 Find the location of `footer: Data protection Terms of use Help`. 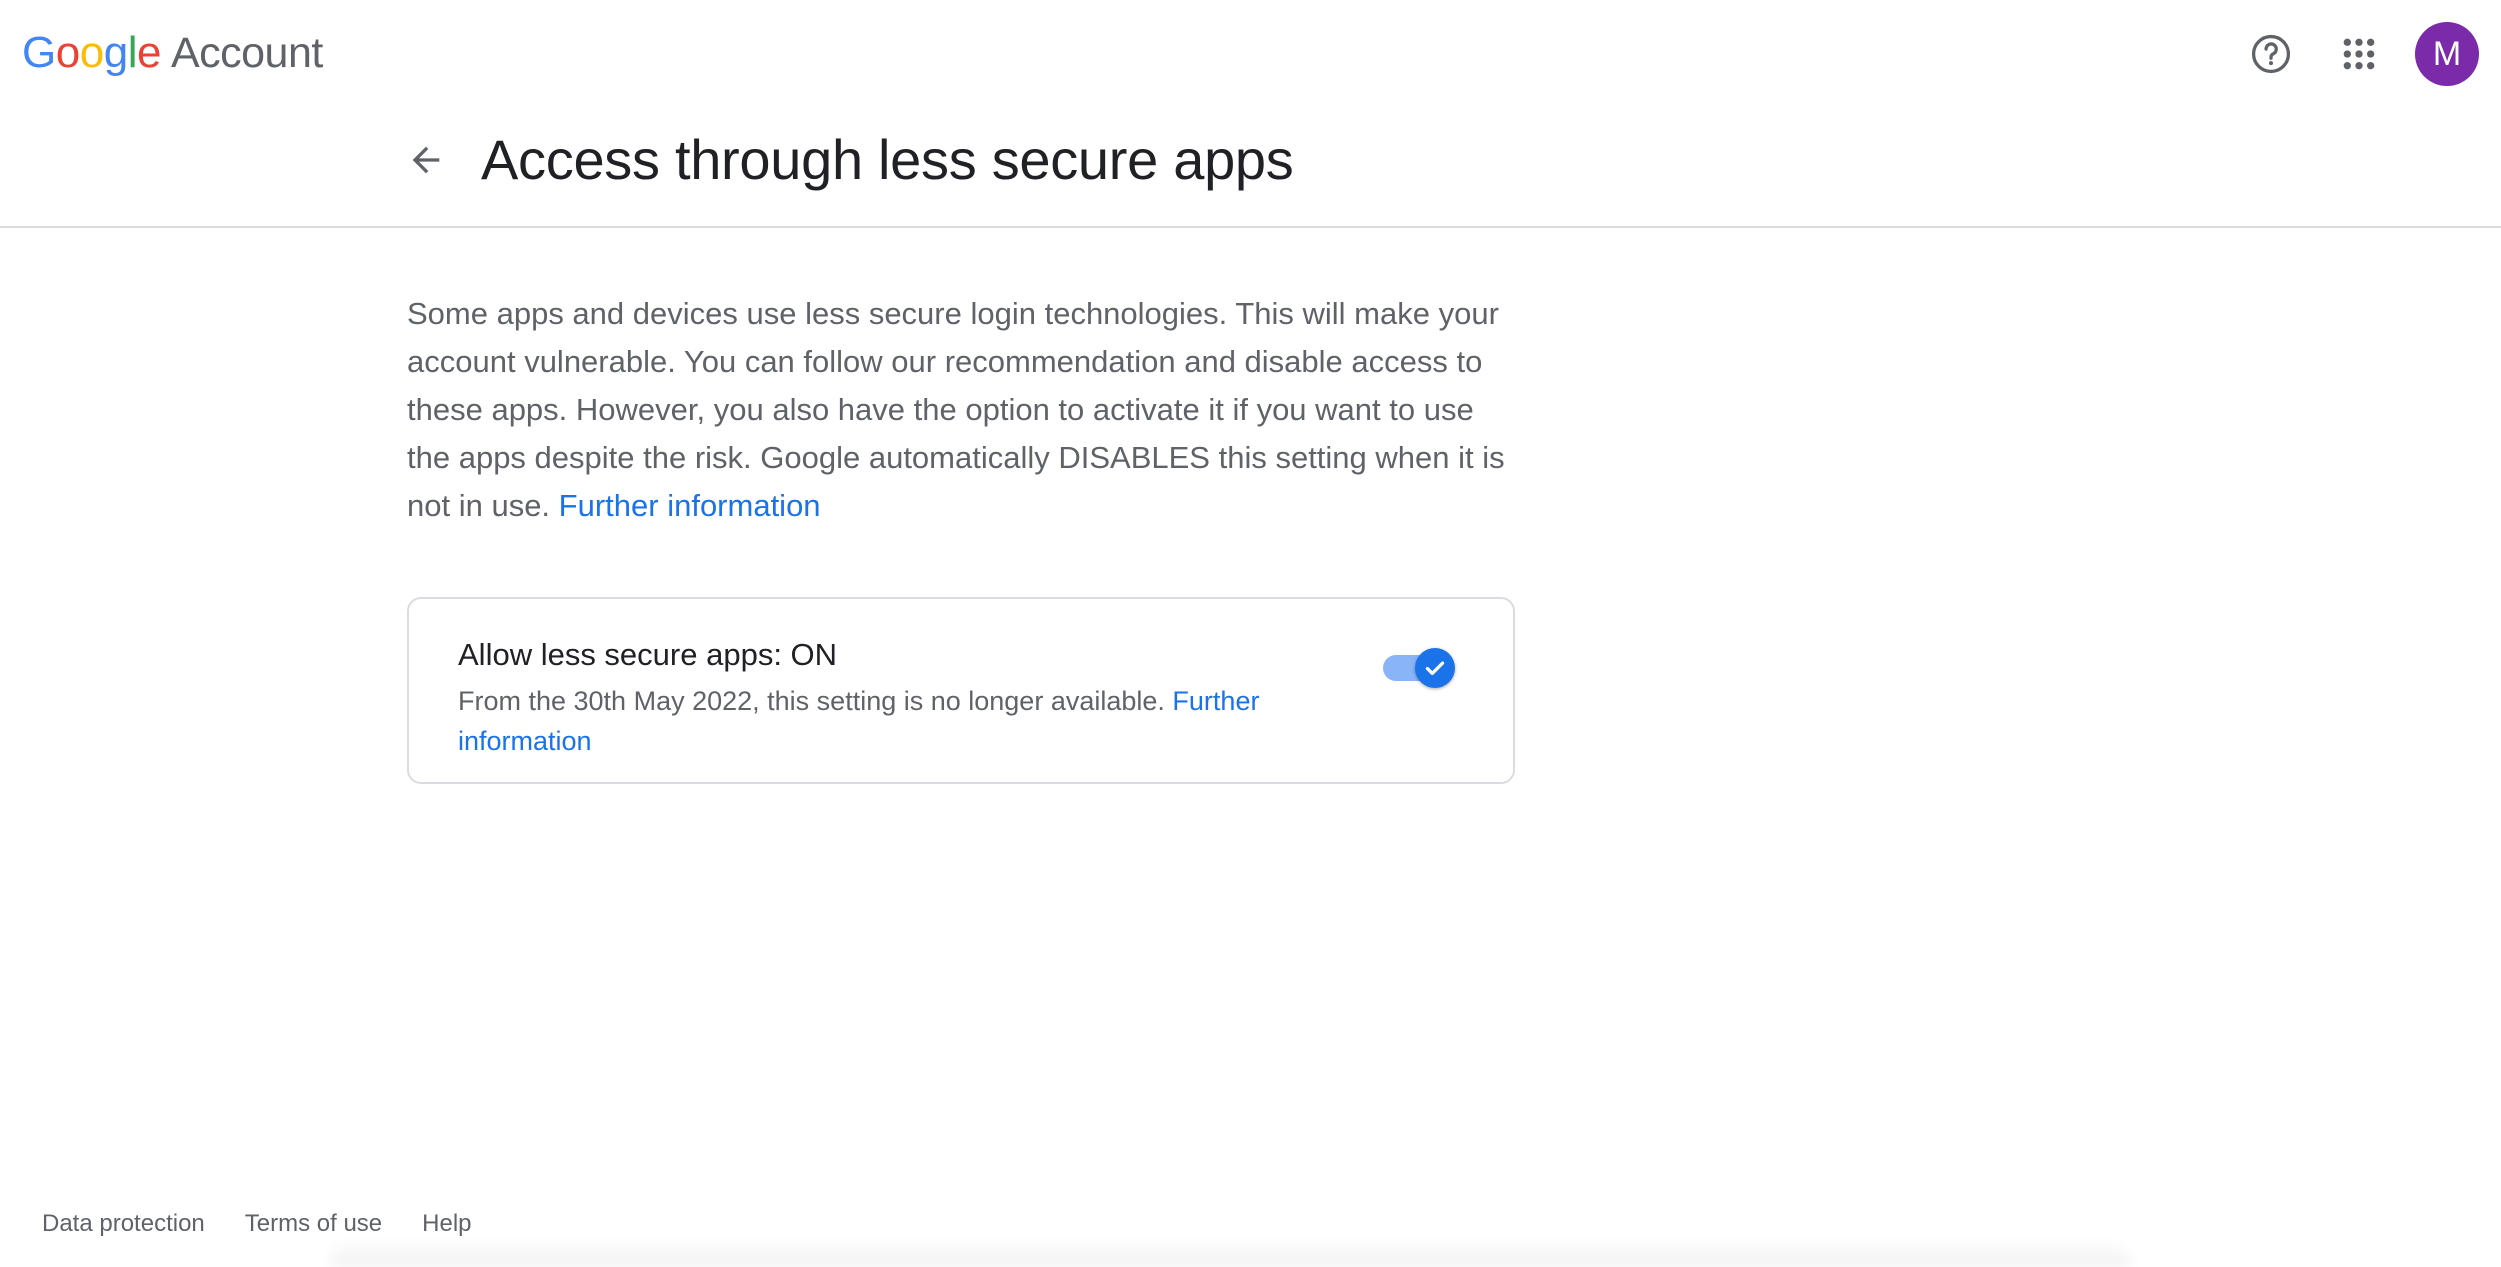

footer: Data protection Terms of use Help is located at coordinates (277, 1224).